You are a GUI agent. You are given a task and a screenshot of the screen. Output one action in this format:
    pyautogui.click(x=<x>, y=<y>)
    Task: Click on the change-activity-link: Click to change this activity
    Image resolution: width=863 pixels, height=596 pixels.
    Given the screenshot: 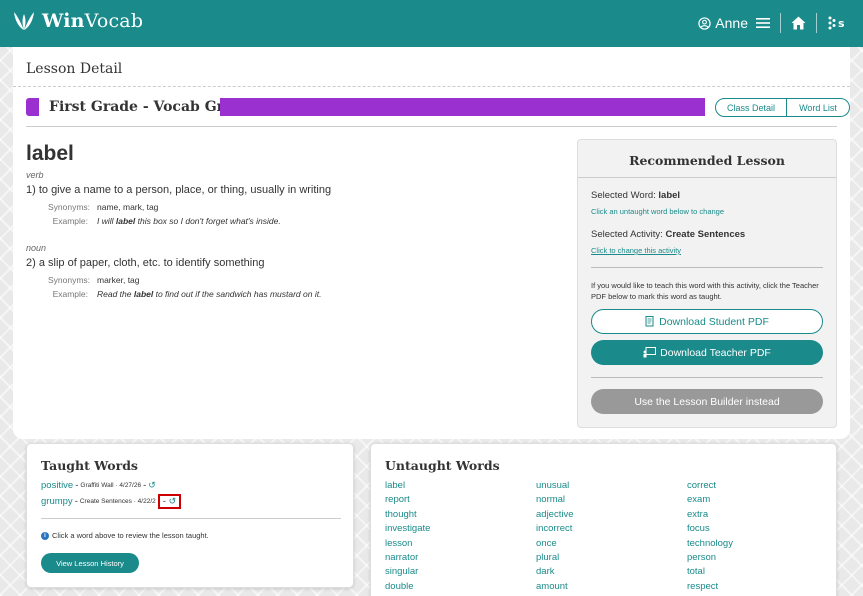 What is the action you would take?
    pyautogui.click(x=636, y=250)
    